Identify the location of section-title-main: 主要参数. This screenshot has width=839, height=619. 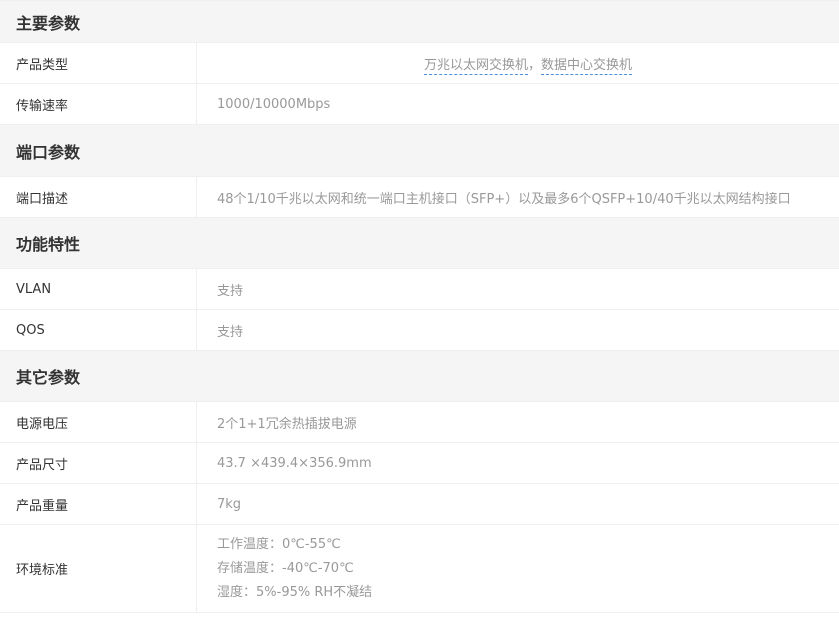
(48, 23).